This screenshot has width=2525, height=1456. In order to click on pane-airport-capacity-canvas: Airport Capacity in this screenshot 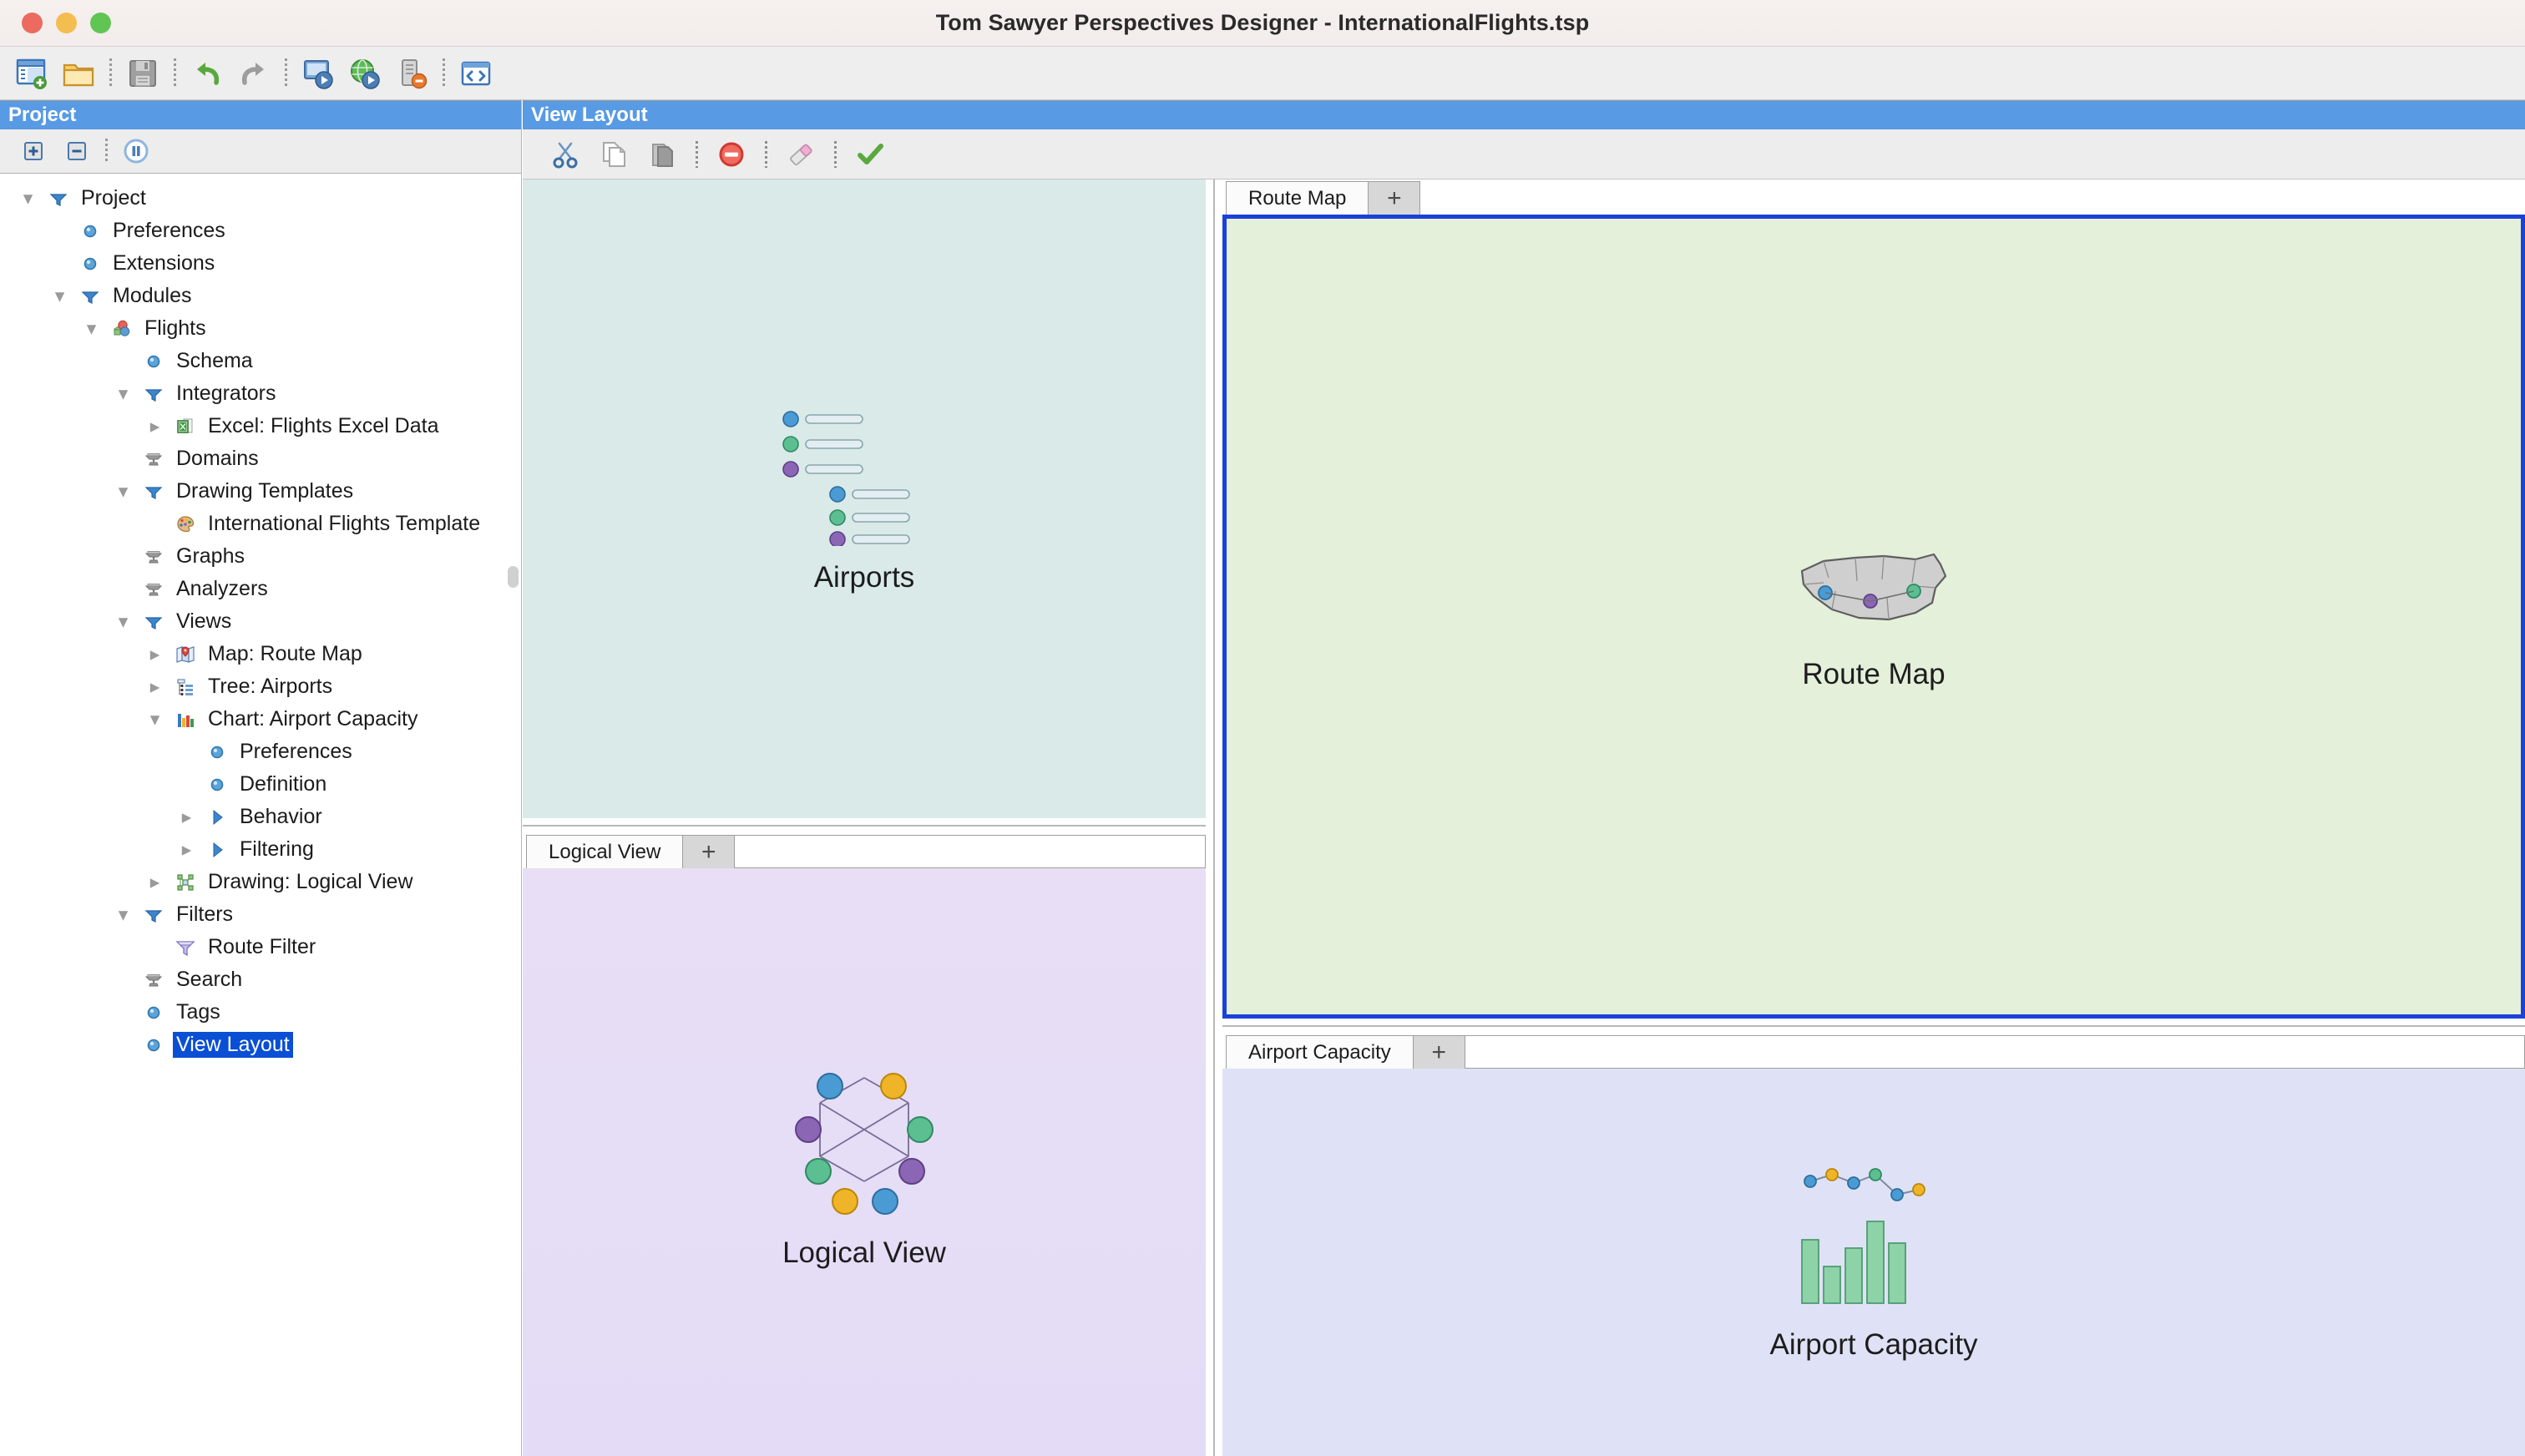, I will do `click(1873, 1262)`.